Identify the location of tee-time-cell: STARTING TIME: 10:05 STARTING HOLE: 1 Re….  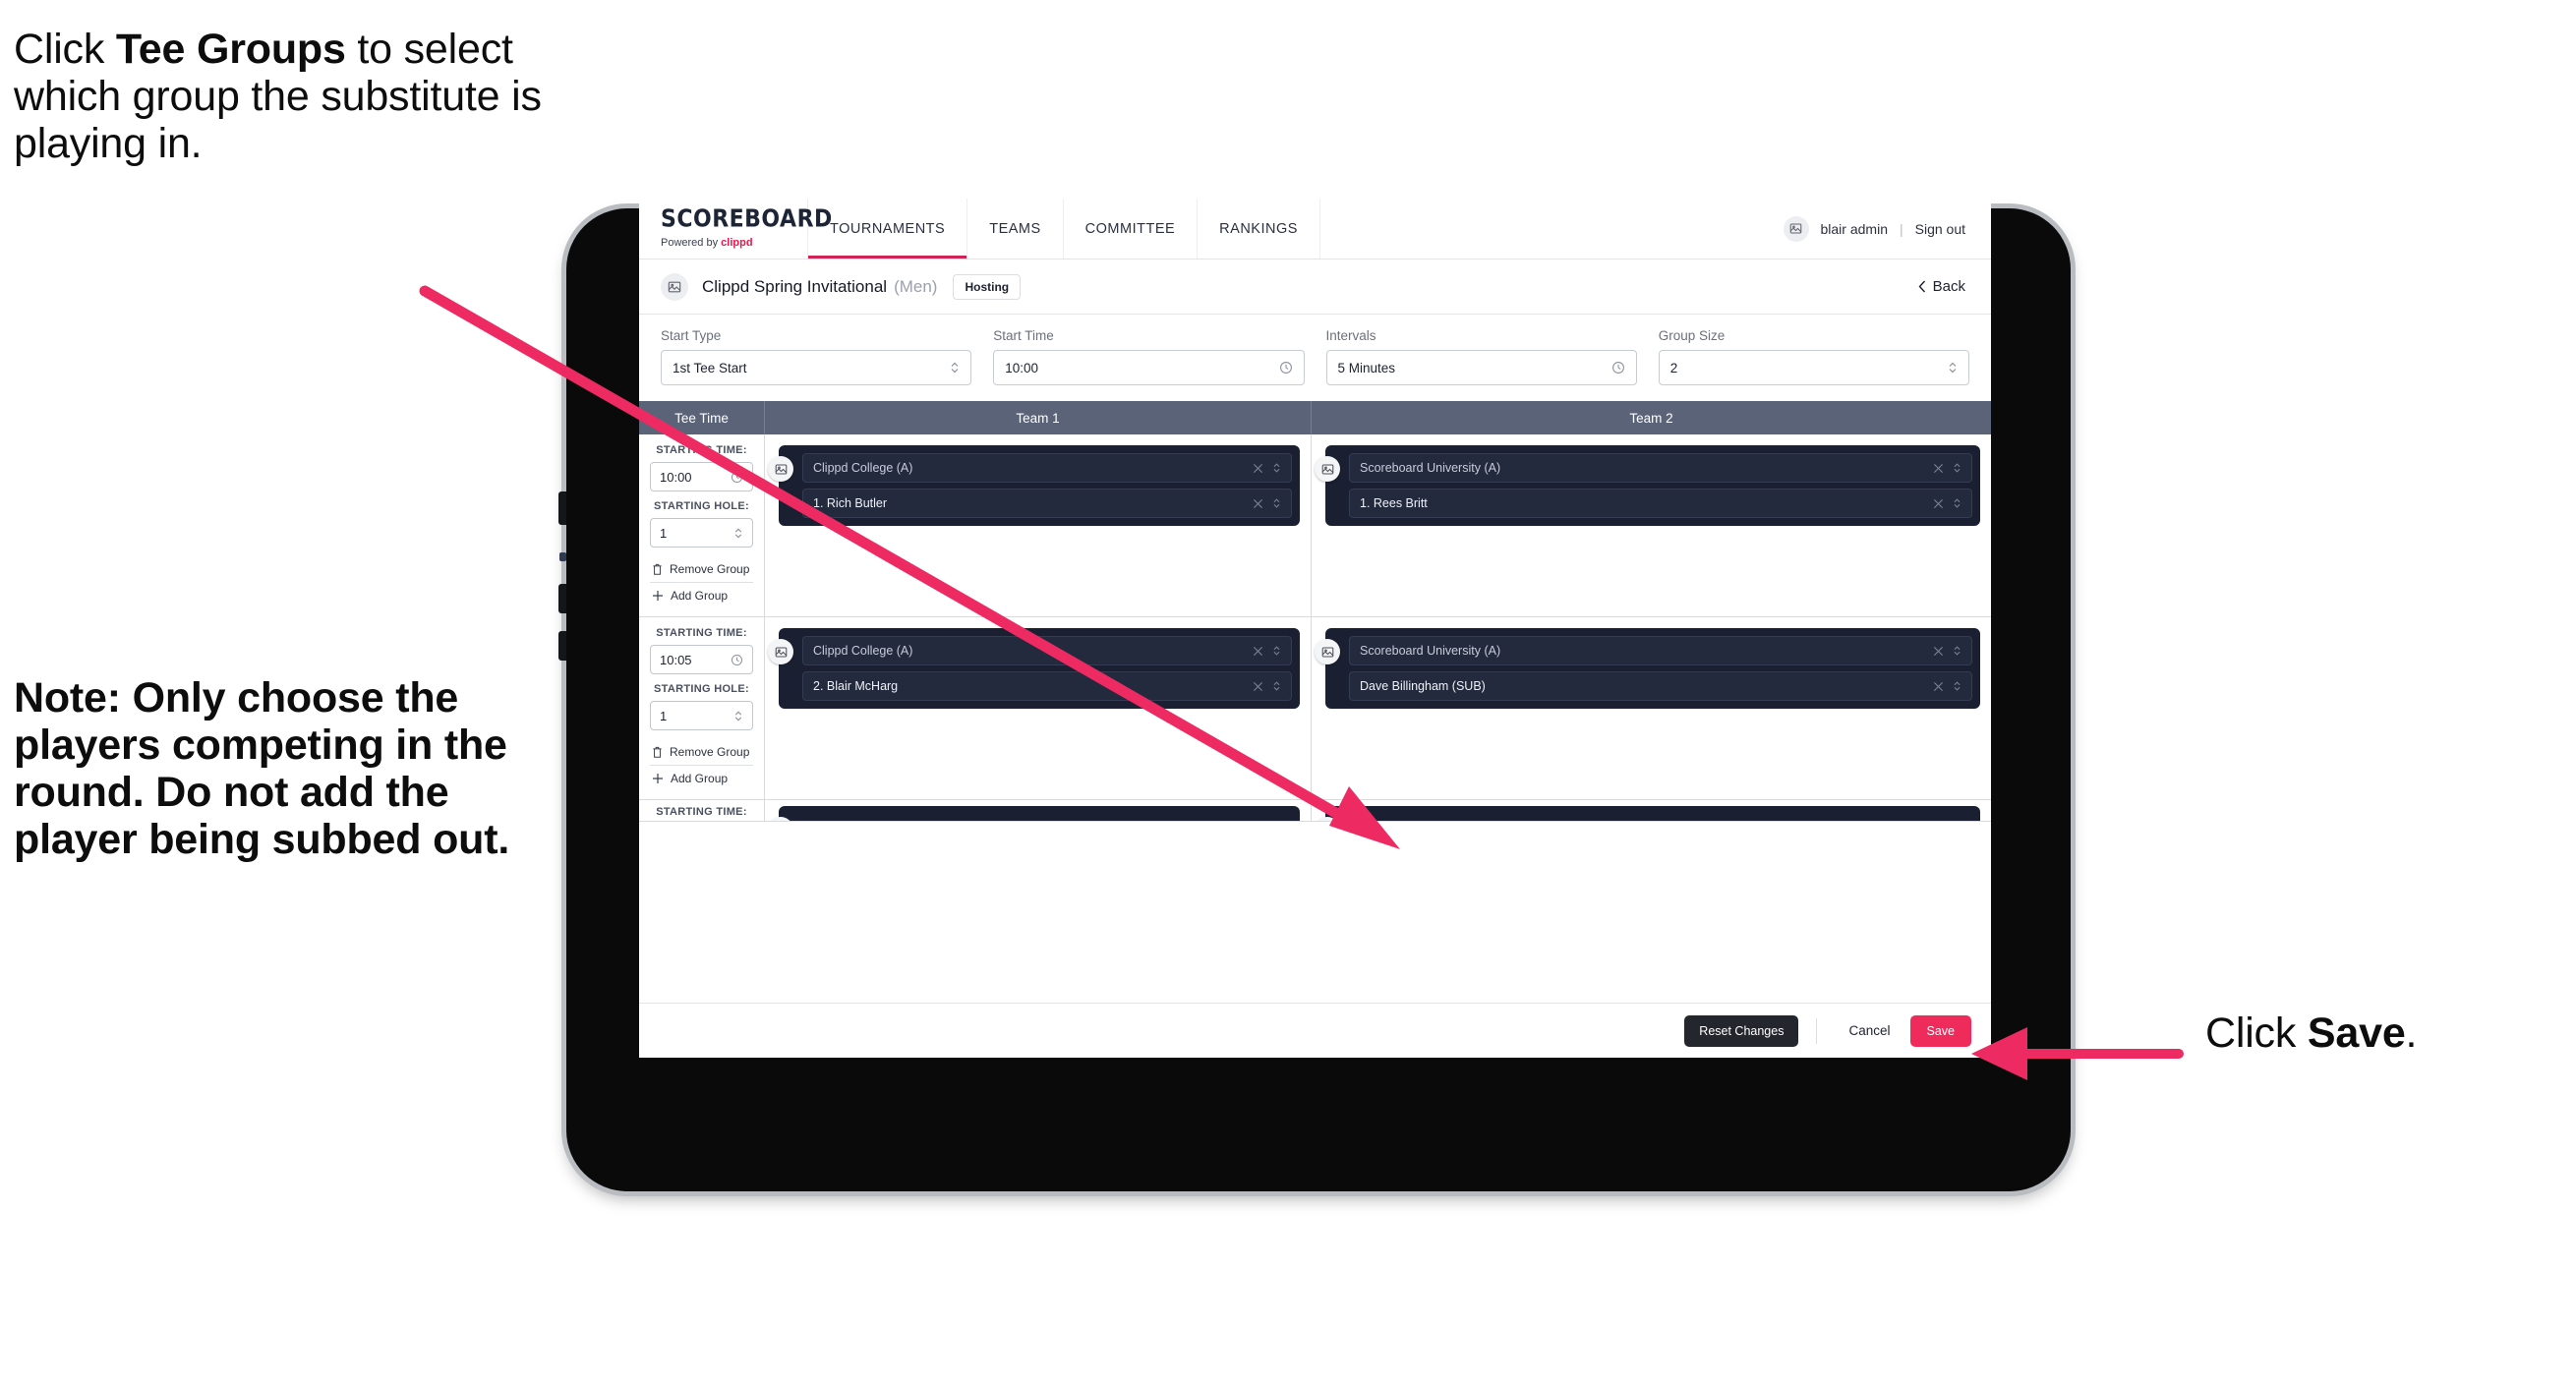
(702, 708).